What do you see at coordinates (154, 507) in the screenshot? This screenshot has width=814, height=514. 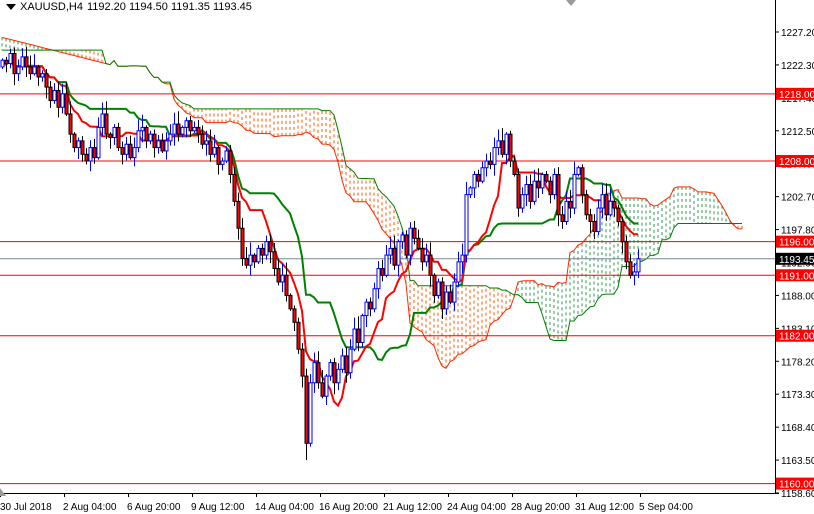 I see `x-tick-label: 6 Aug 20:00` at bounding box center [154, 507].